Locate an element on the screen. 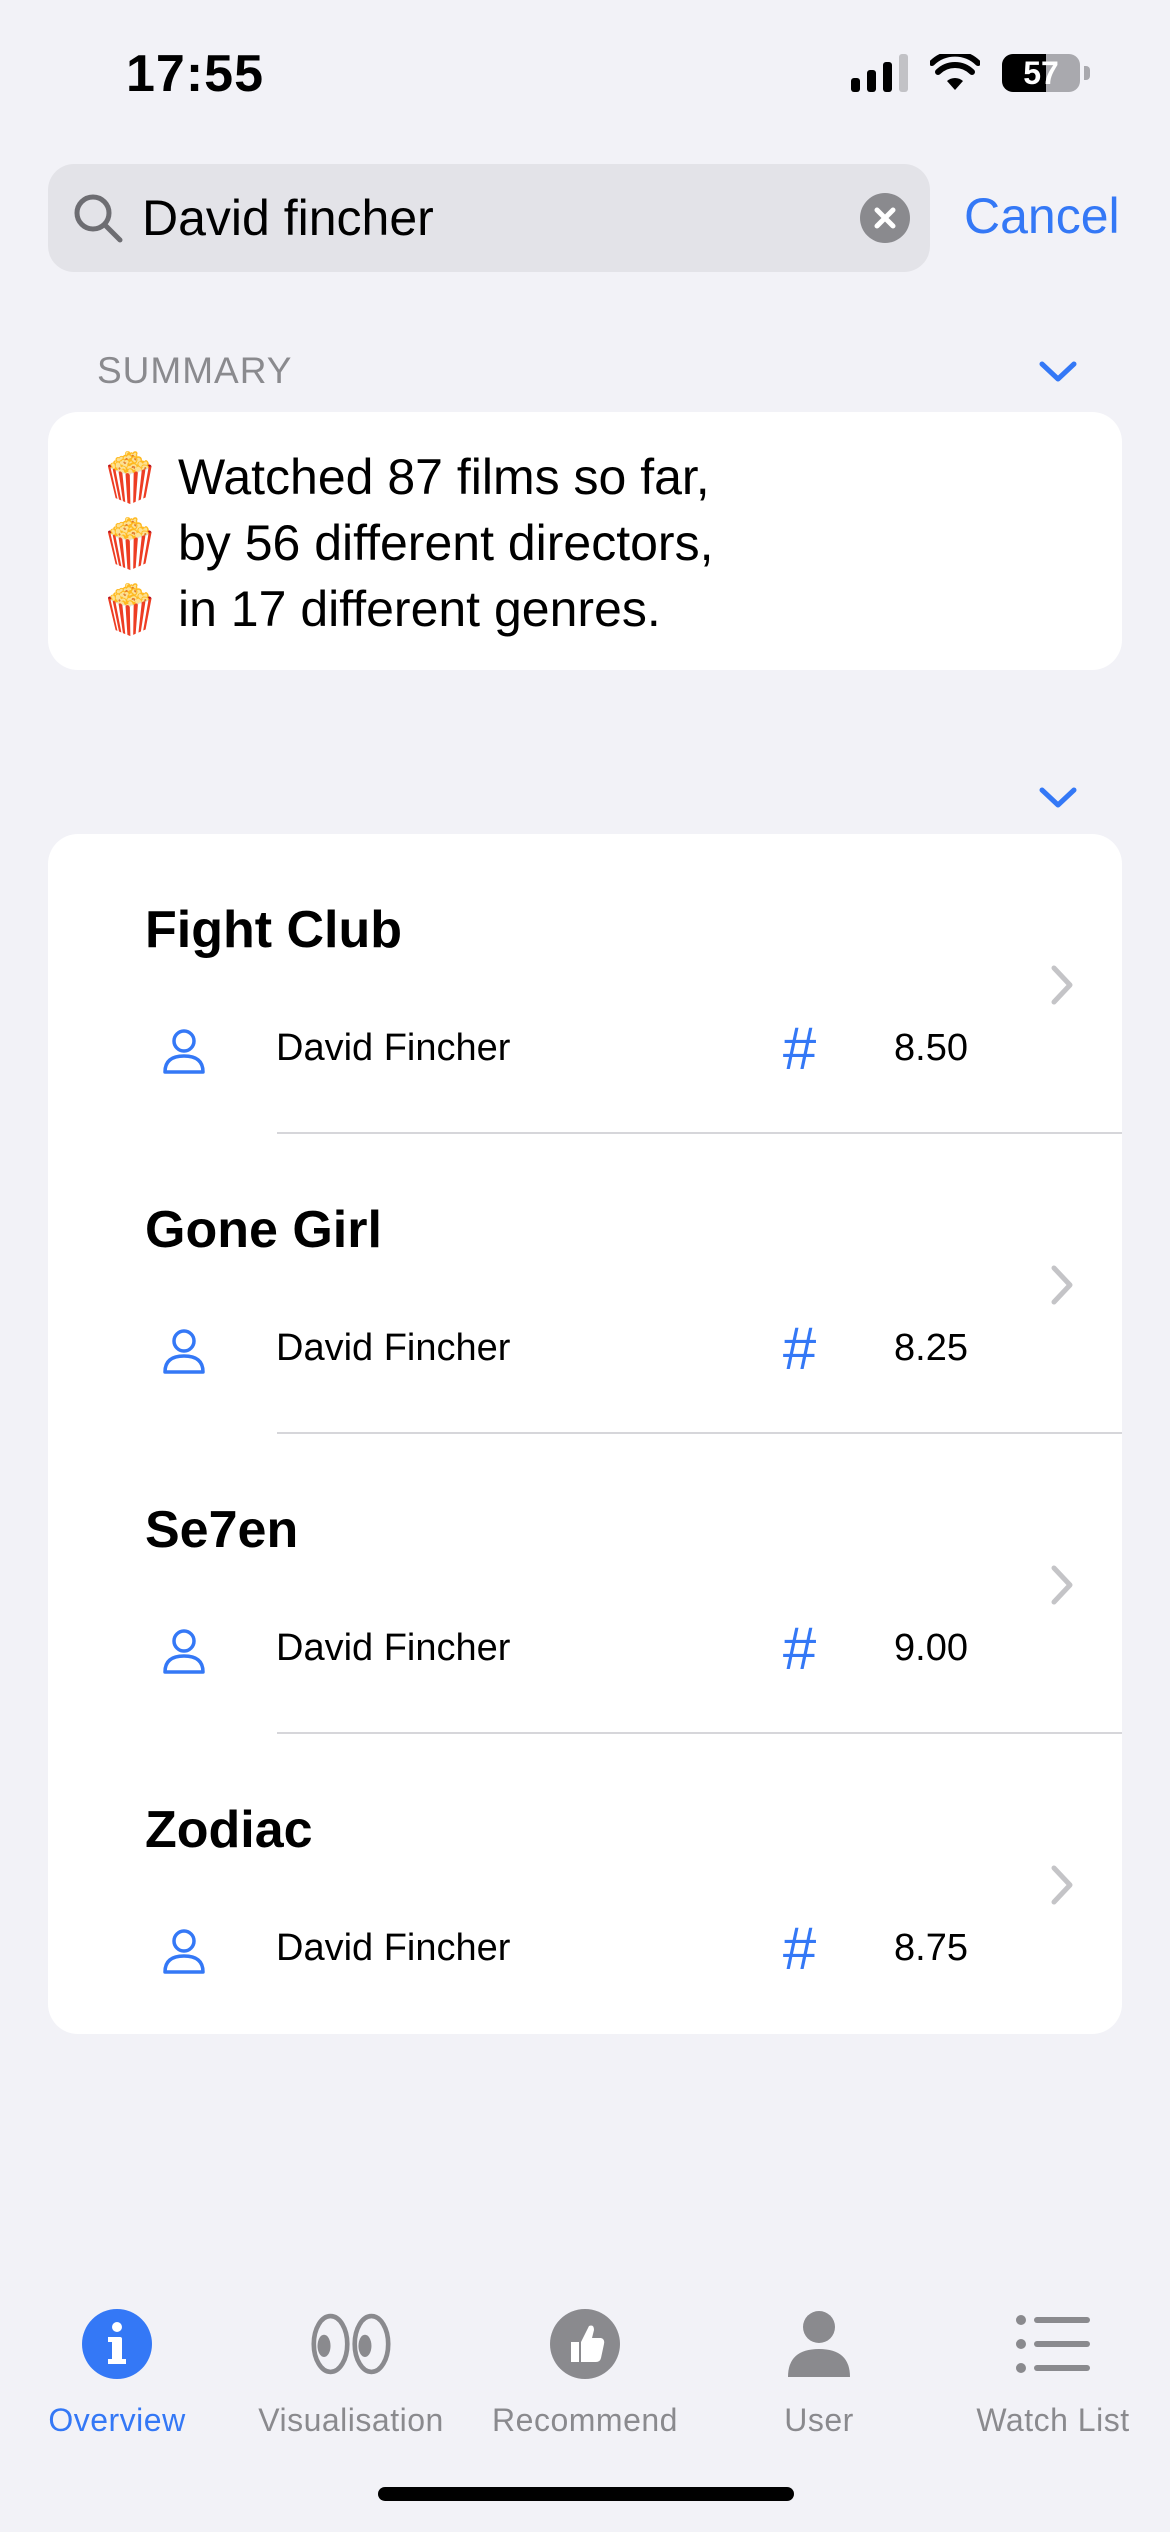  search-icon is located at coordinates (98, 218).